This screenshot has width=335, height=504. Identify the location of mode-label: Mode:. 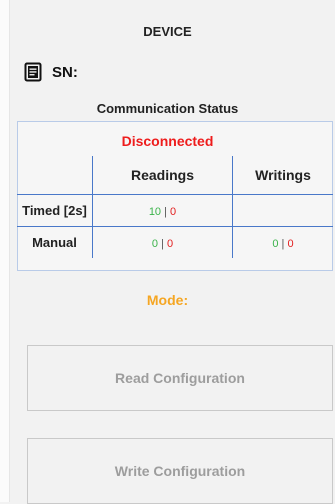
(167, 300).